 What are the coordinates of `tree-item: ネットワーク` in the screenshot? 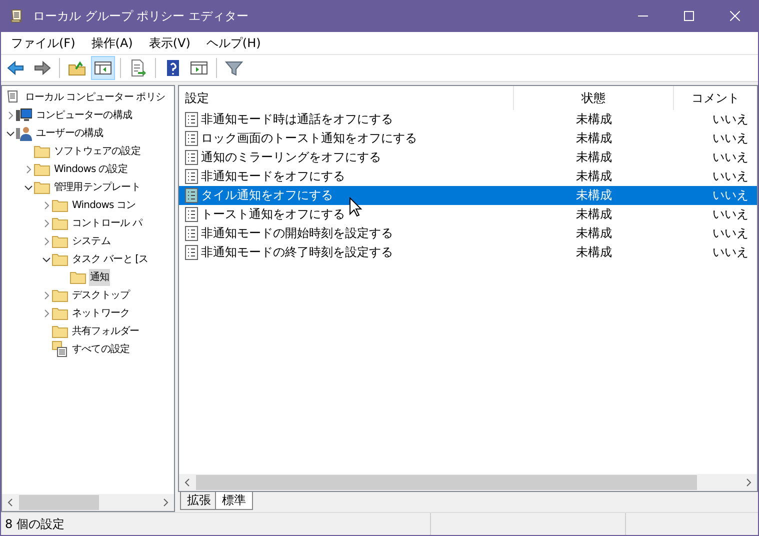 It's located at (101, 313).